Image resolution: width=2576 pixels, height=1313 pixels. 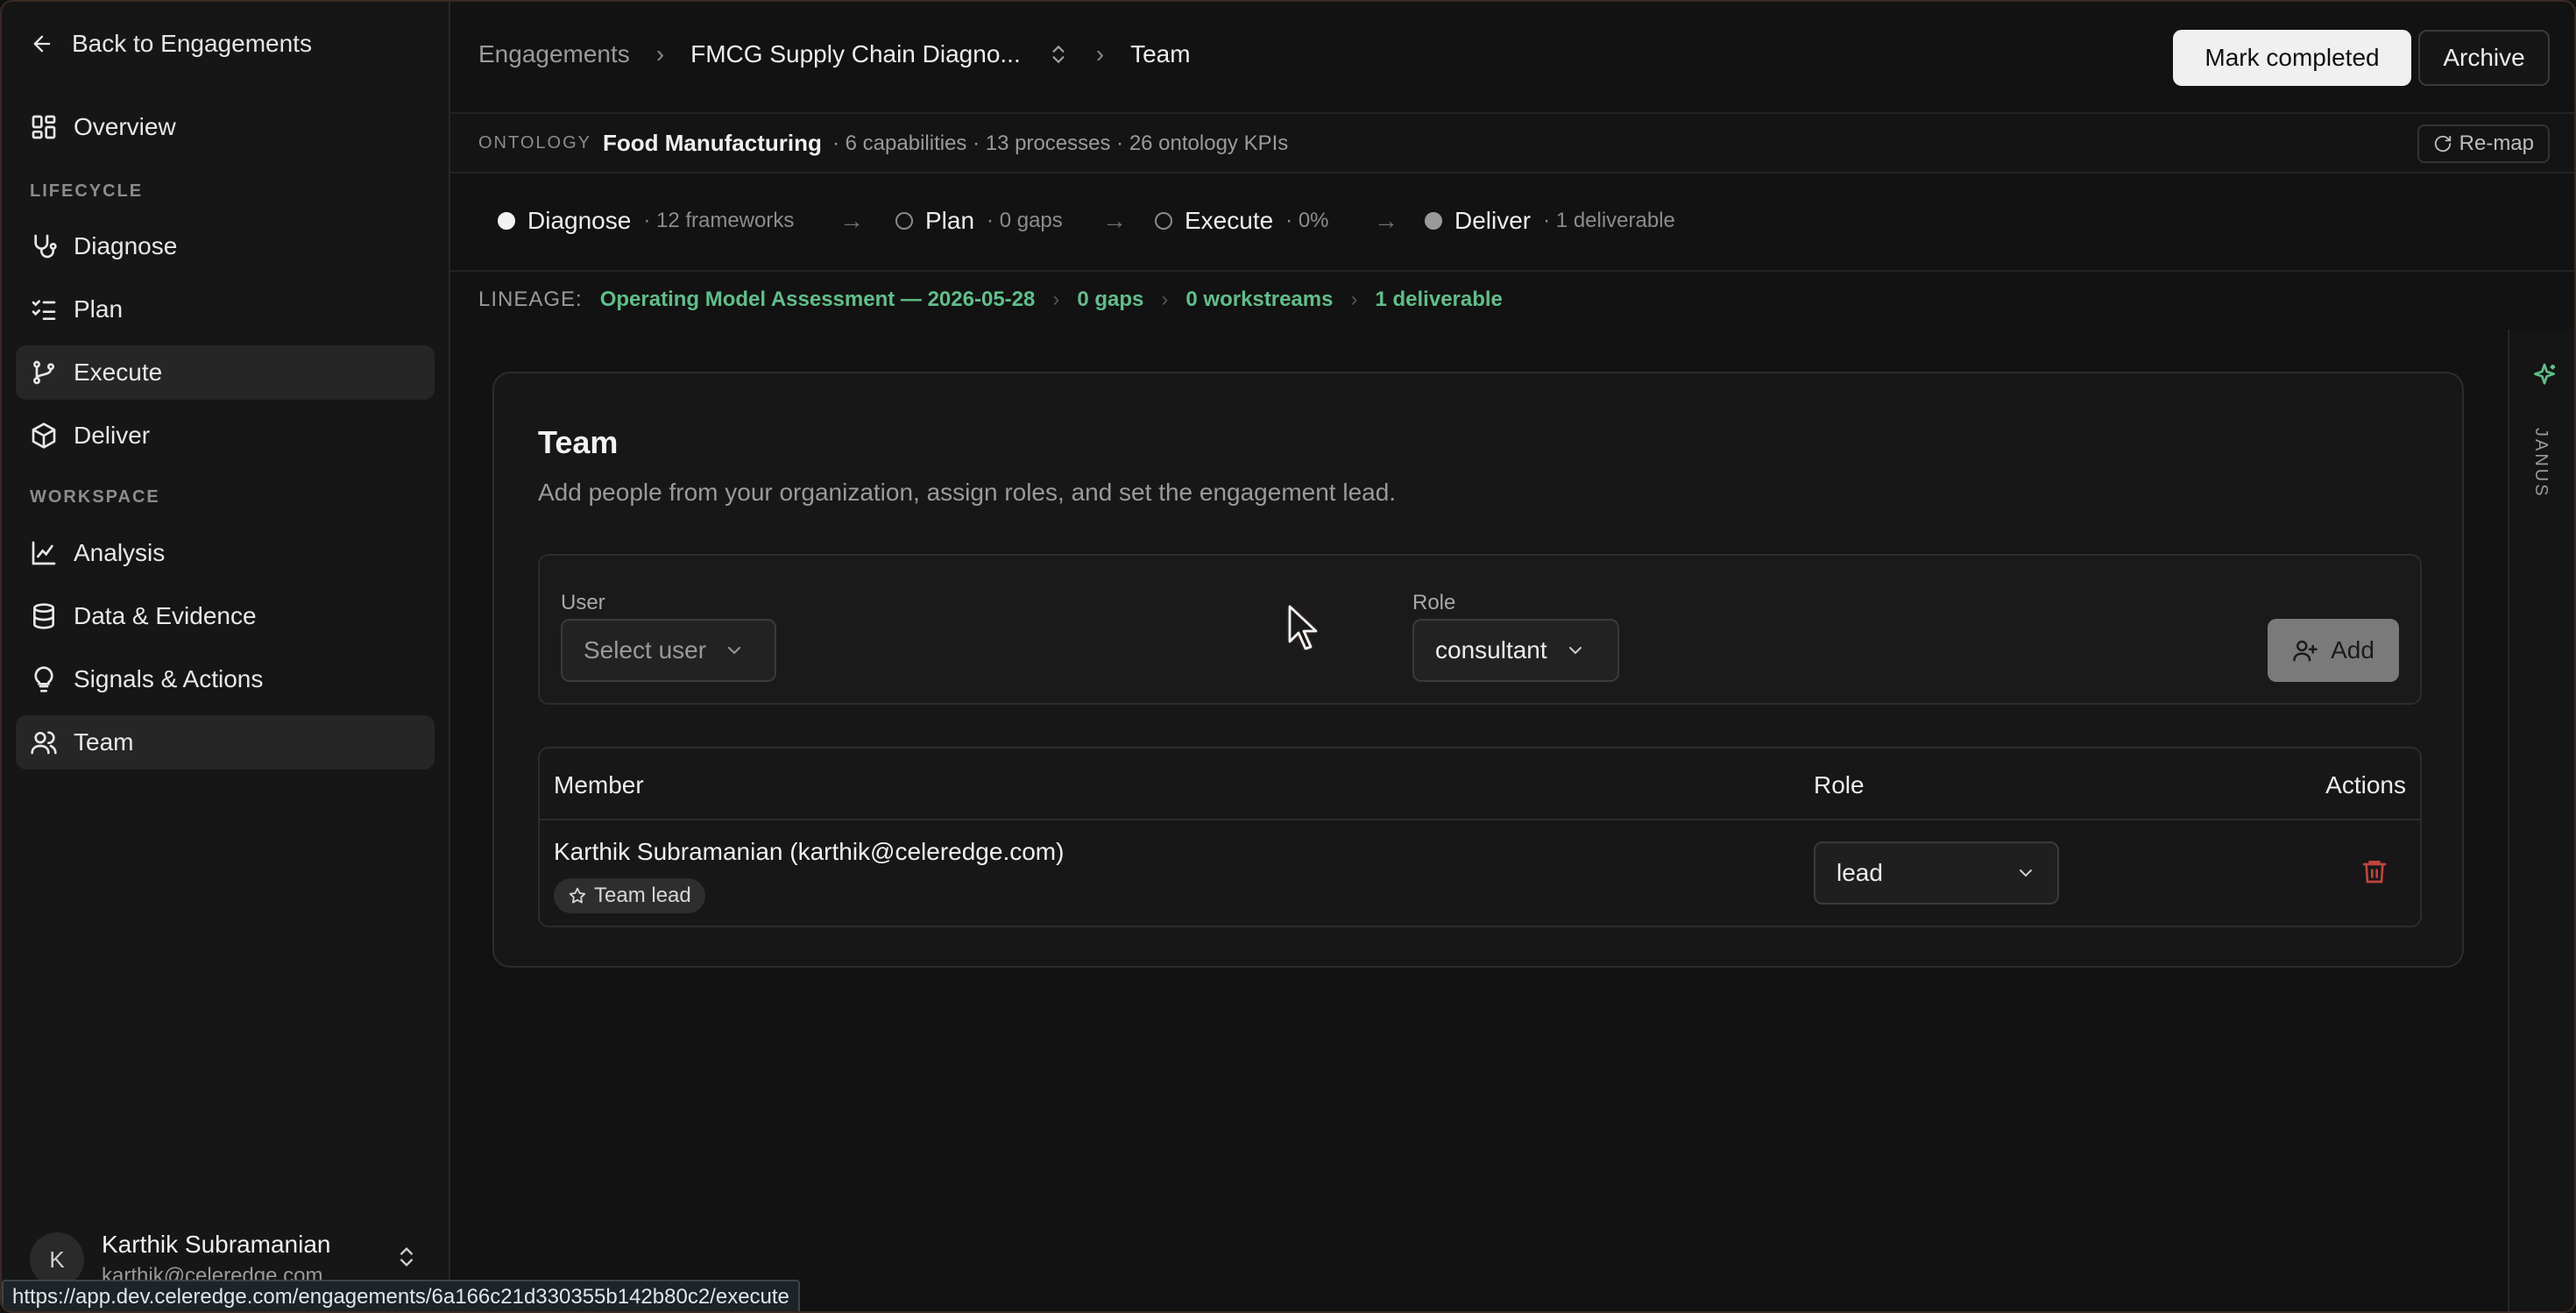 I want to click on user-field-label: User, so click(x=583, y=602).